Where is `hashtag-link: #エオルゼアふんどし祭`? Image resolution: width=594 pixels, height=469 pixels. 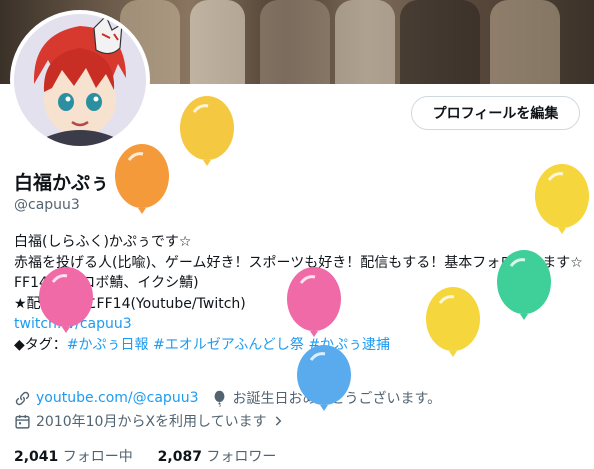
hashtag-link: #エオルゼアふんどし祭 is located at coordinates (228, 345).